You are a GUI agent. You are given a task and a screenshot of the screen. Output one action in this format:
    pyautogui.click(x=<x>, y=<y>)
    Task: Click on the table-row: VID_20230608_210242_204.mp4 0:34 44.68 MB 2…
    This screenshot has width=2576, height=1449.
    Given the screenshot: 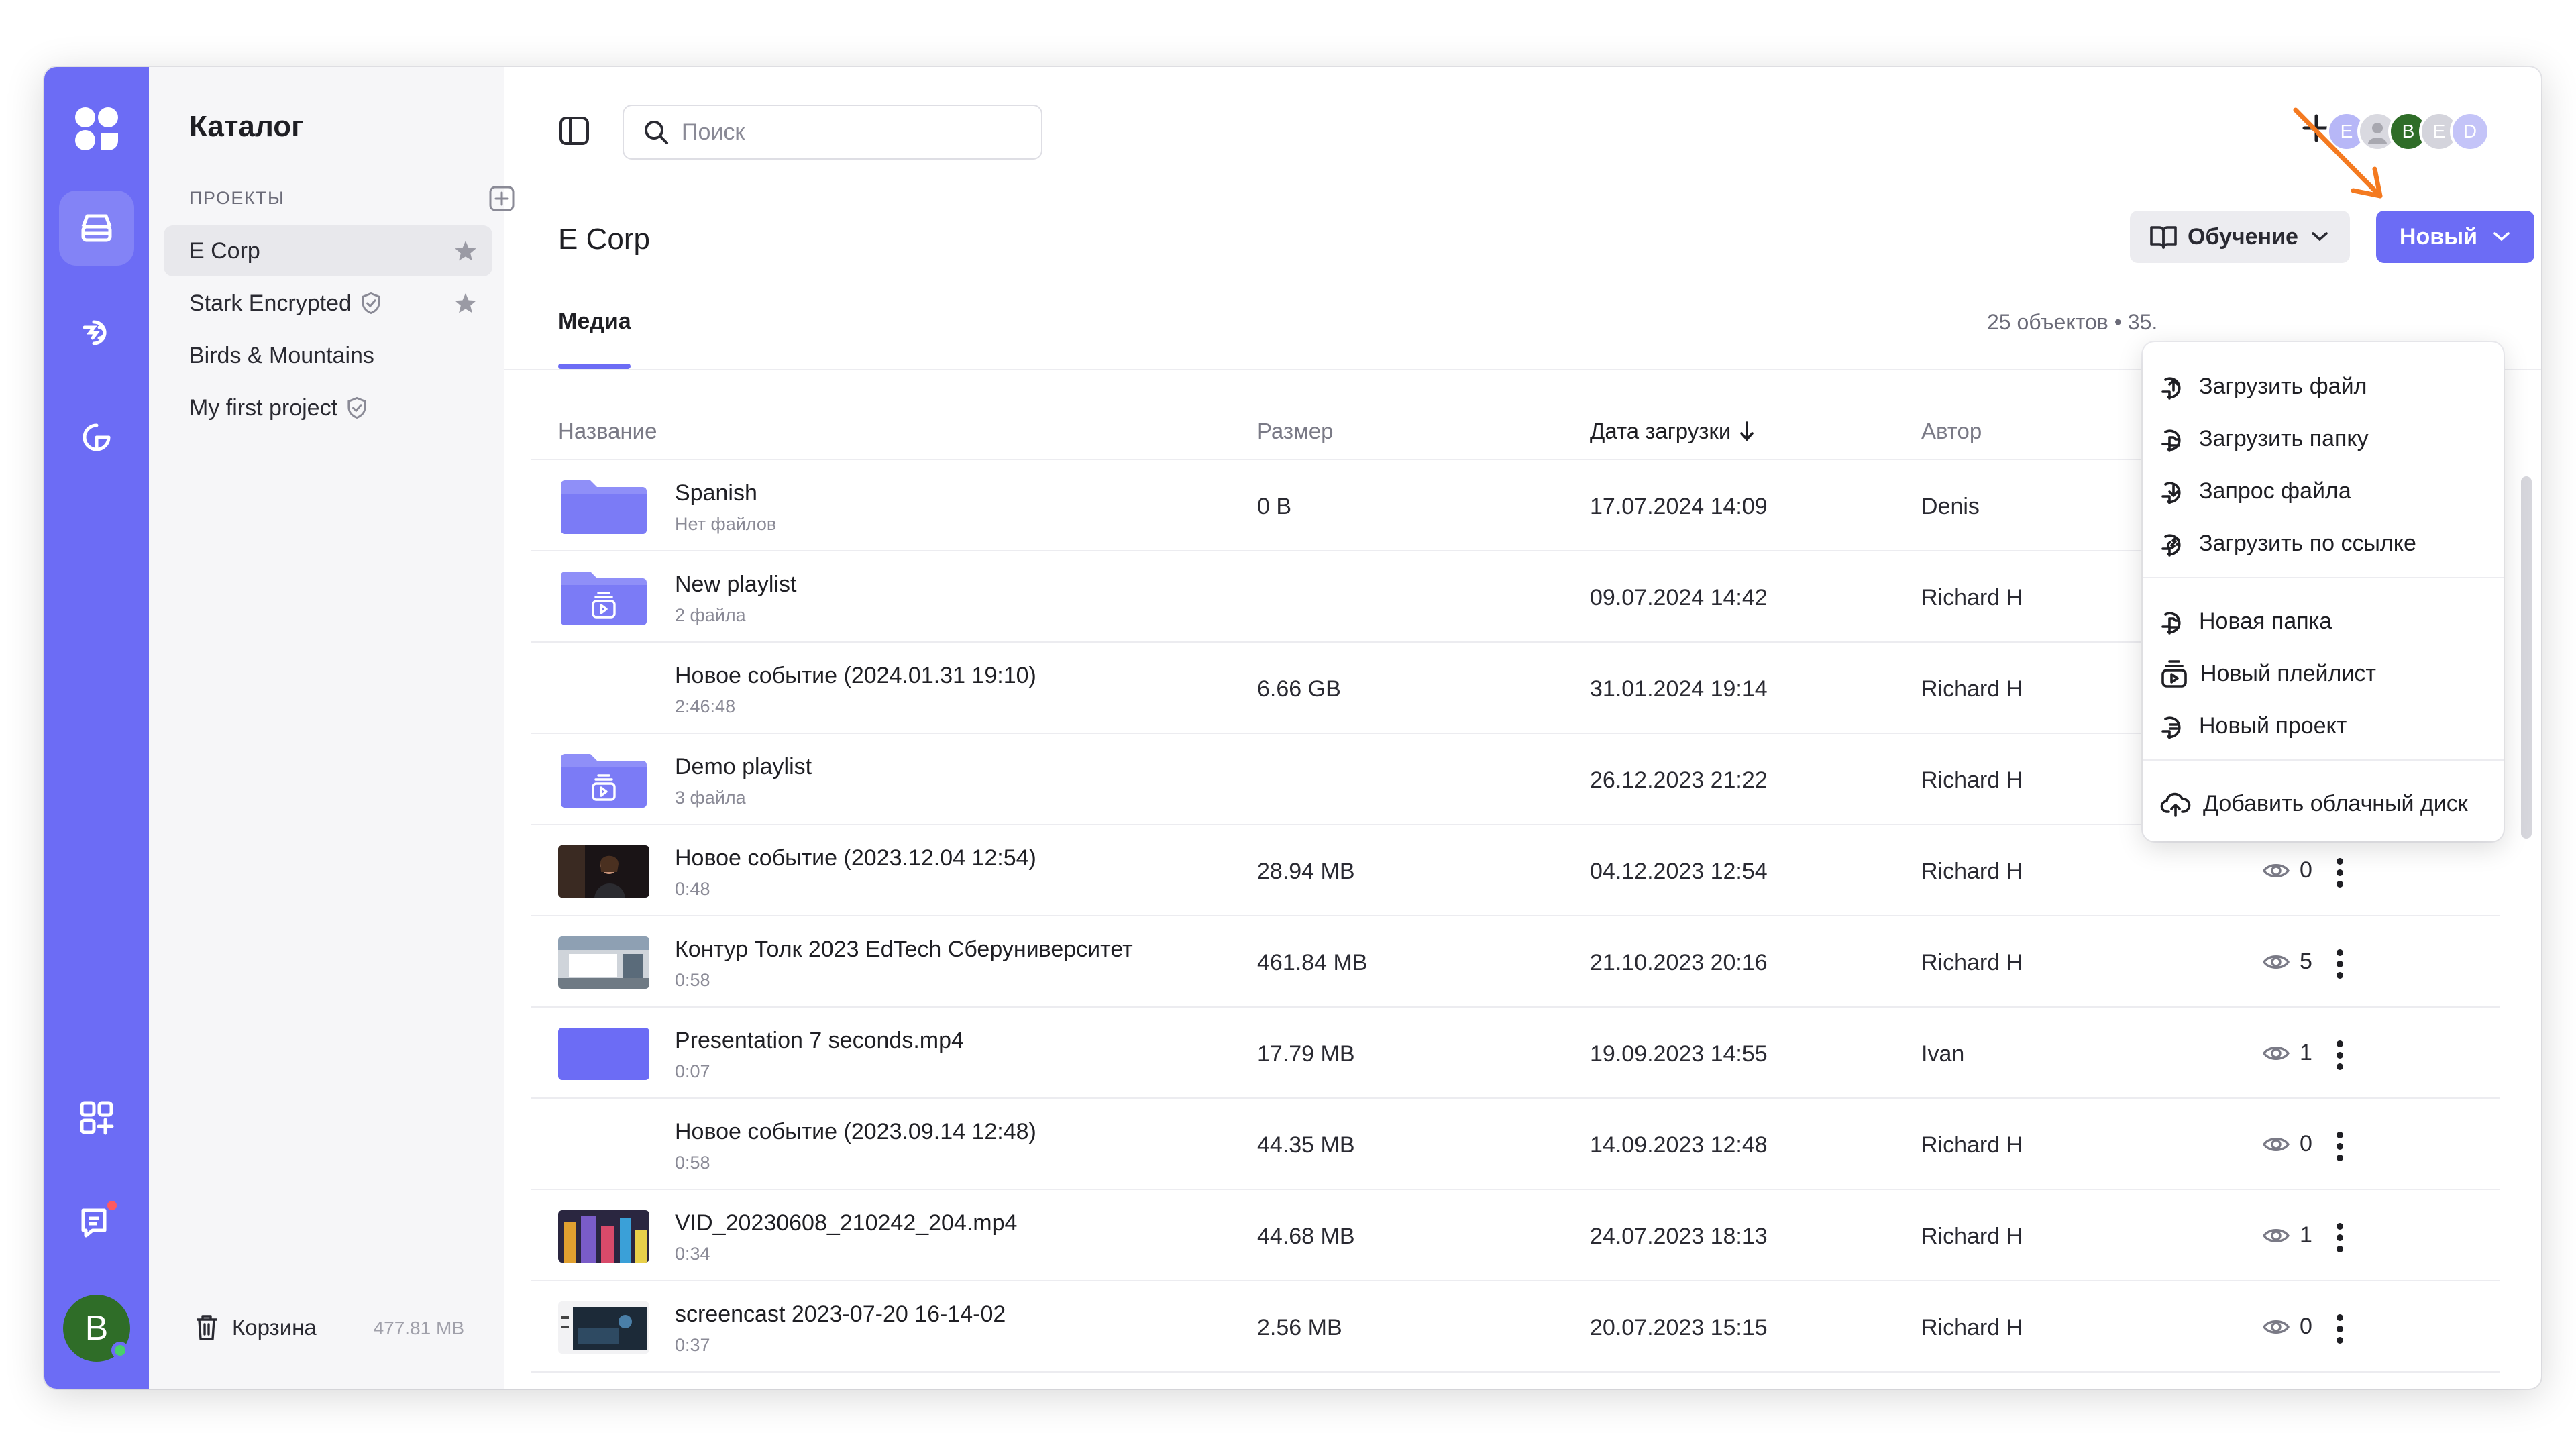 What is the action you would take?
    pyautogui.click(x=1515, y=1235)
    